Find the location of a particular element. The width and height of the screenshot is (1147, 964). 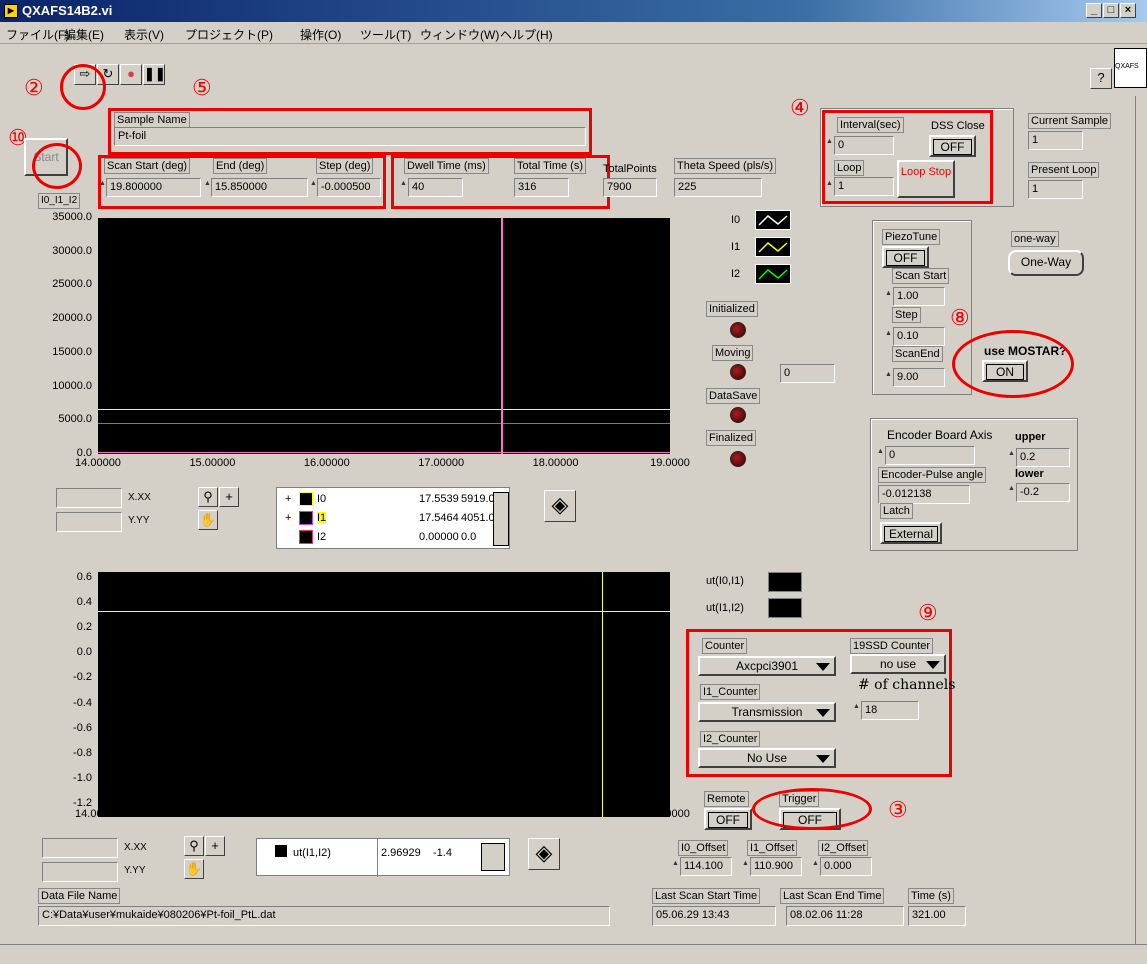

oneway-button: One-Way is located at coordinates (1046, 263).